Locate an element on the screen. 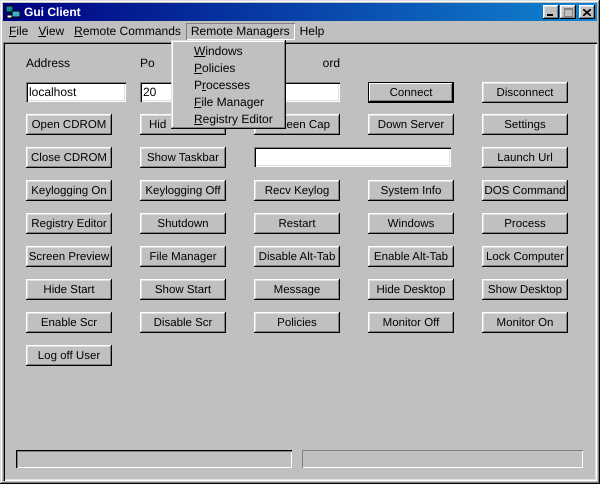  address-label: Address is located at coordinates (48, 63).